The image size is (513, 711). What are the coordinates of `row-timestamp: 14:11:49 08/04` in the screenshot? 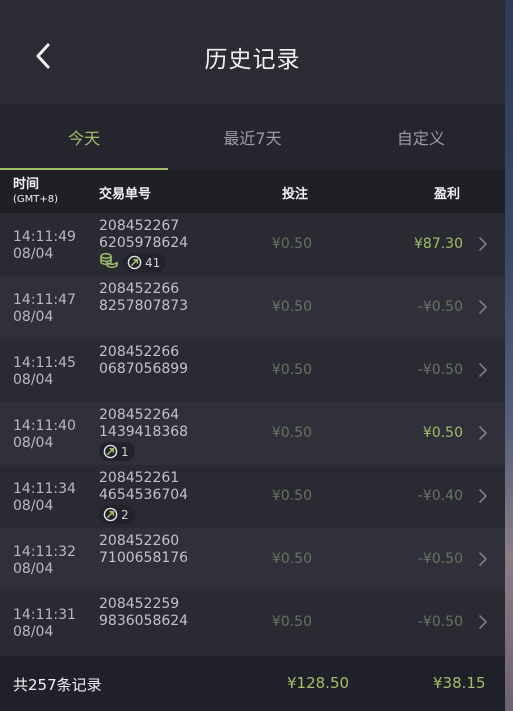 It's located at (44, 246).